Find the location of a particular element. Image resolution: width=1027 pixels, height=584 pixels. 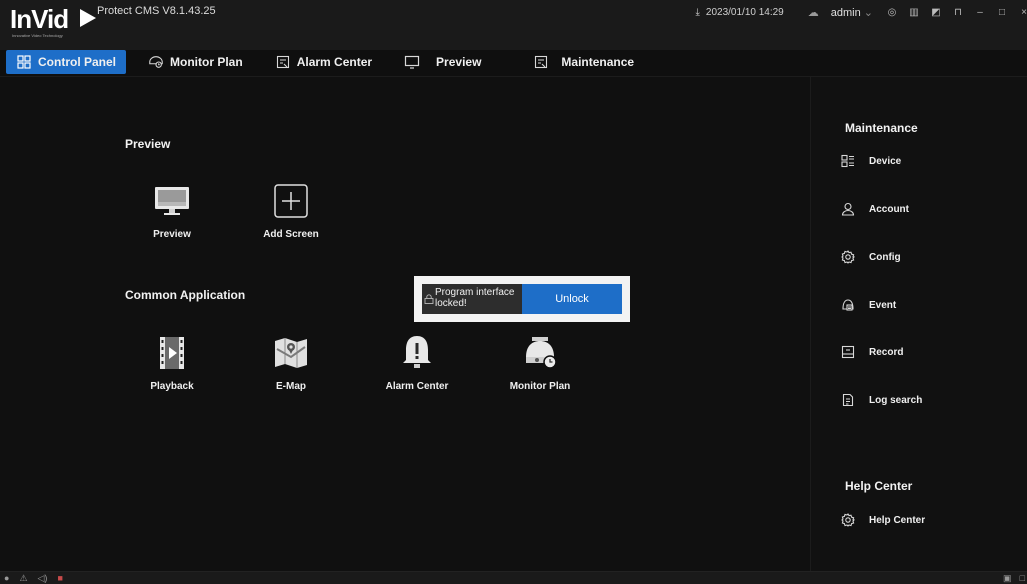

tab-preview: Preview is located at coordinates (442, 62).